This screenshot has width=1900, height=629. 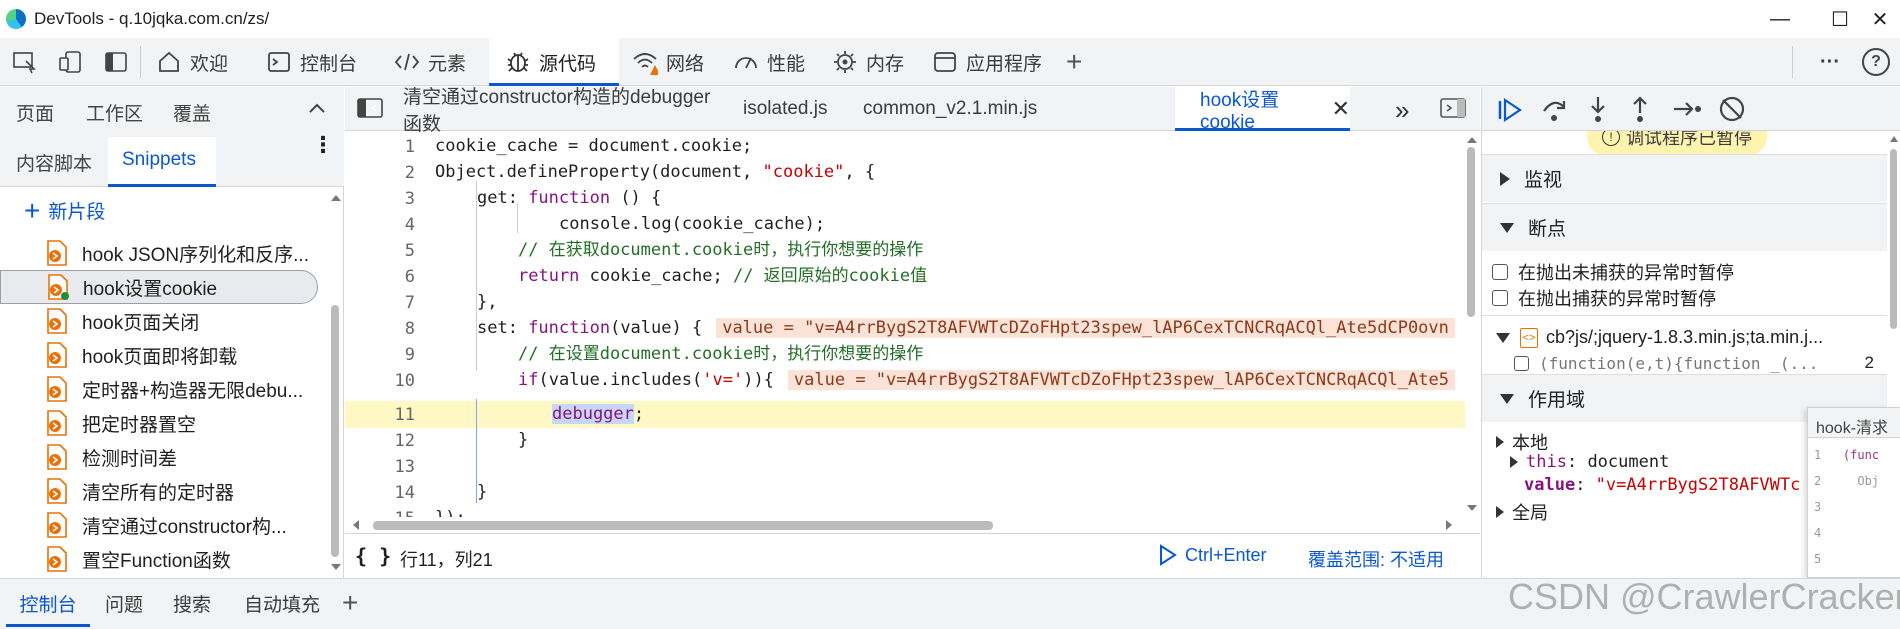 What do you see at coordinates (35, 112) in the screenshot?
I see `nav-tab-pages: 页面` at bounding box center [35, 112].